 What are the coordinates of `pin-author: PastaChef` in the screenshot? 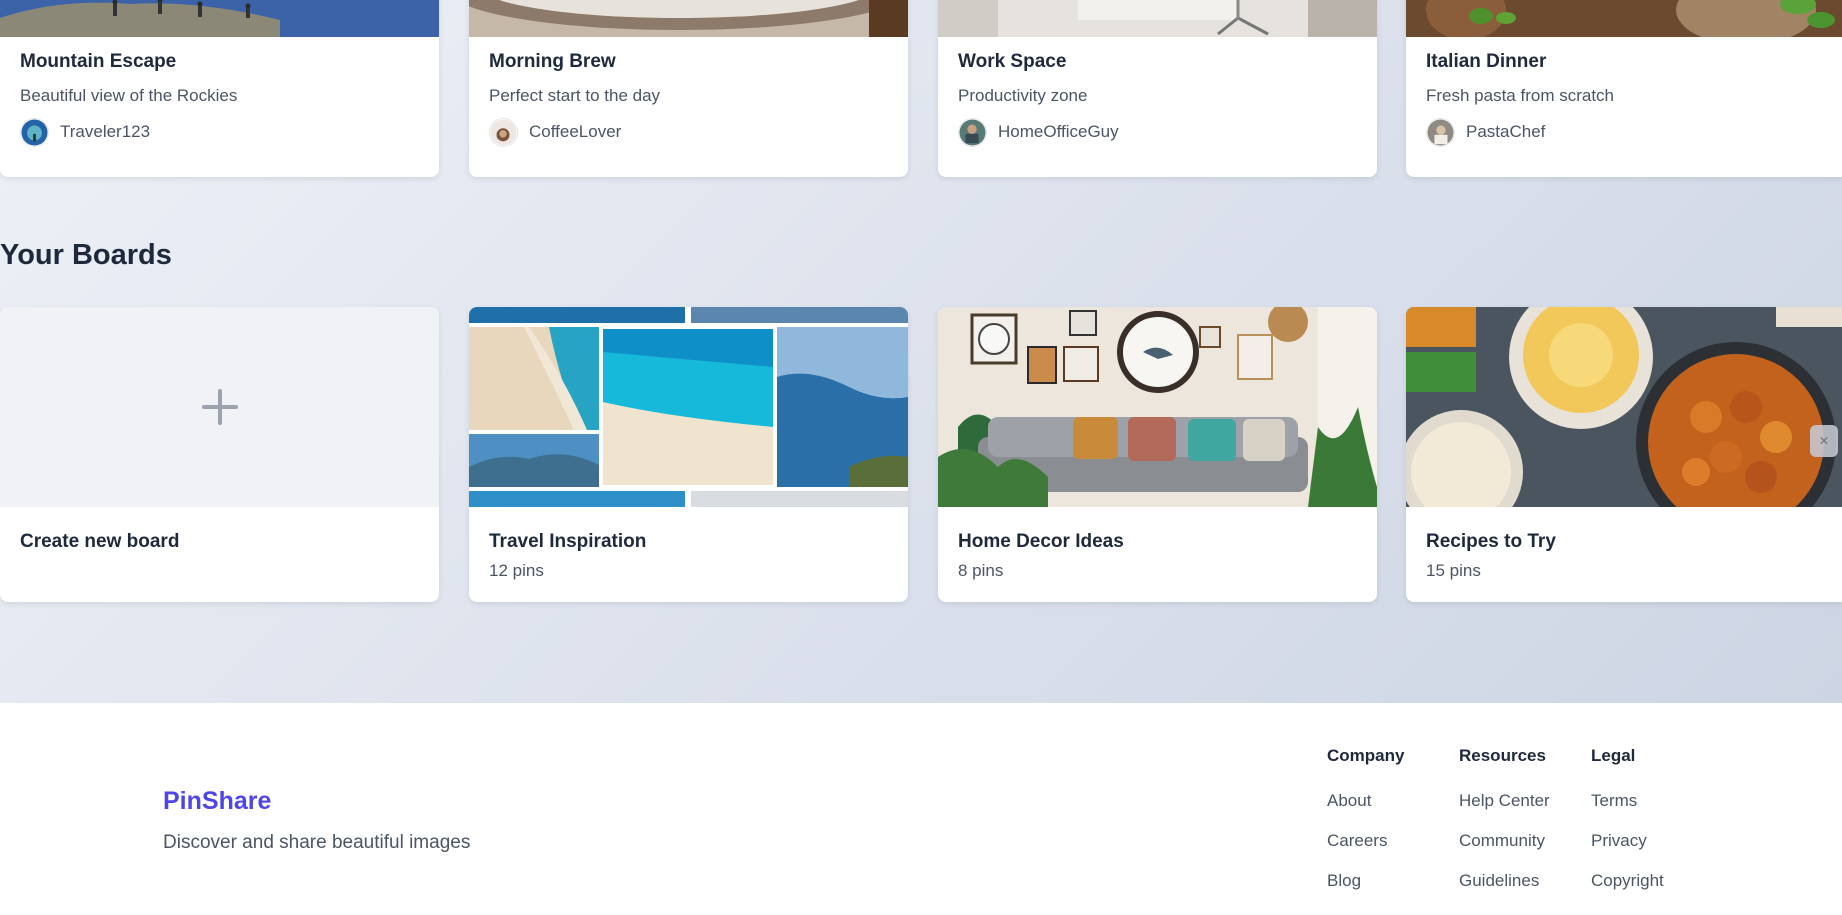 It's located at (1485, 132).